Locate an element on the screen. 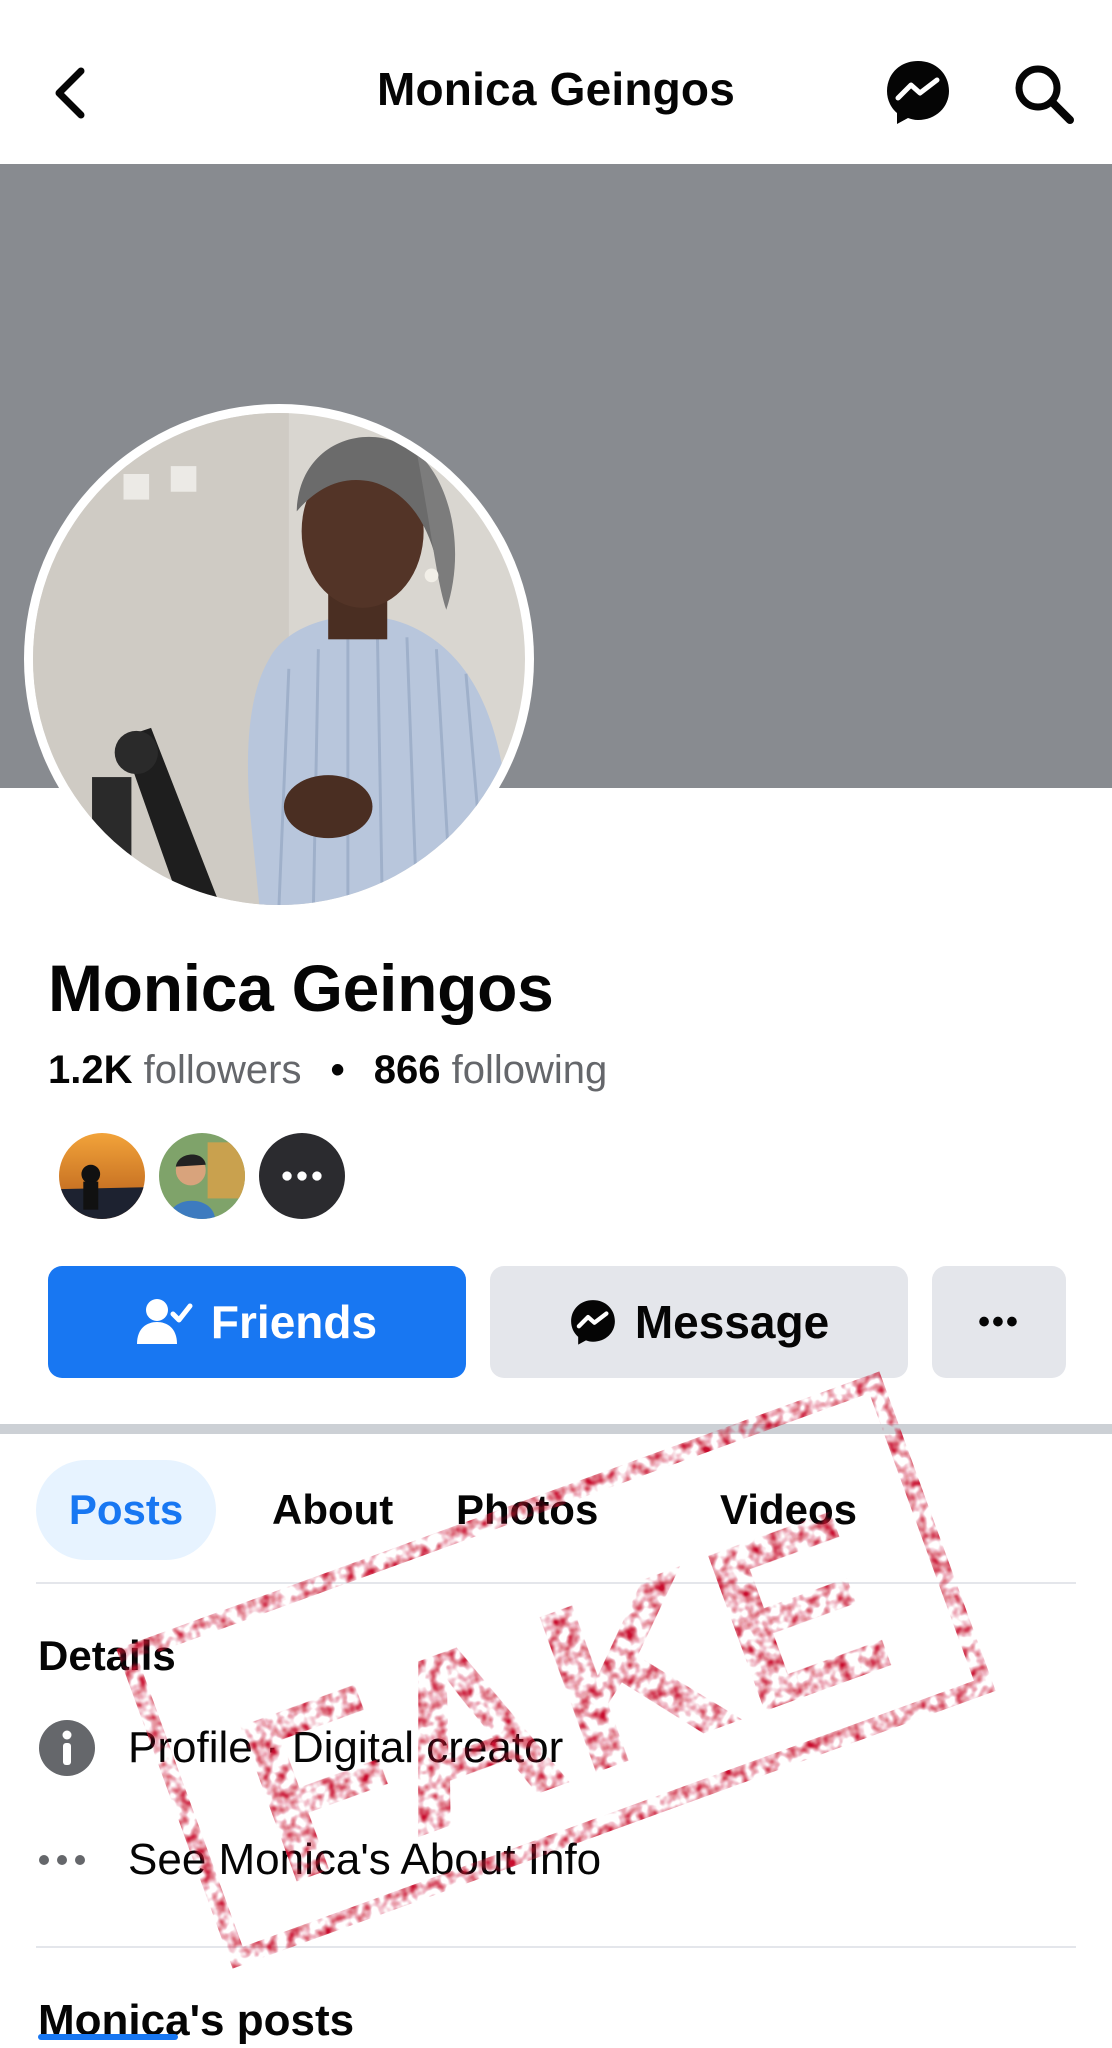 The image size is (1112, 2048). profile-photo-image is located at coordinates (279, 659).